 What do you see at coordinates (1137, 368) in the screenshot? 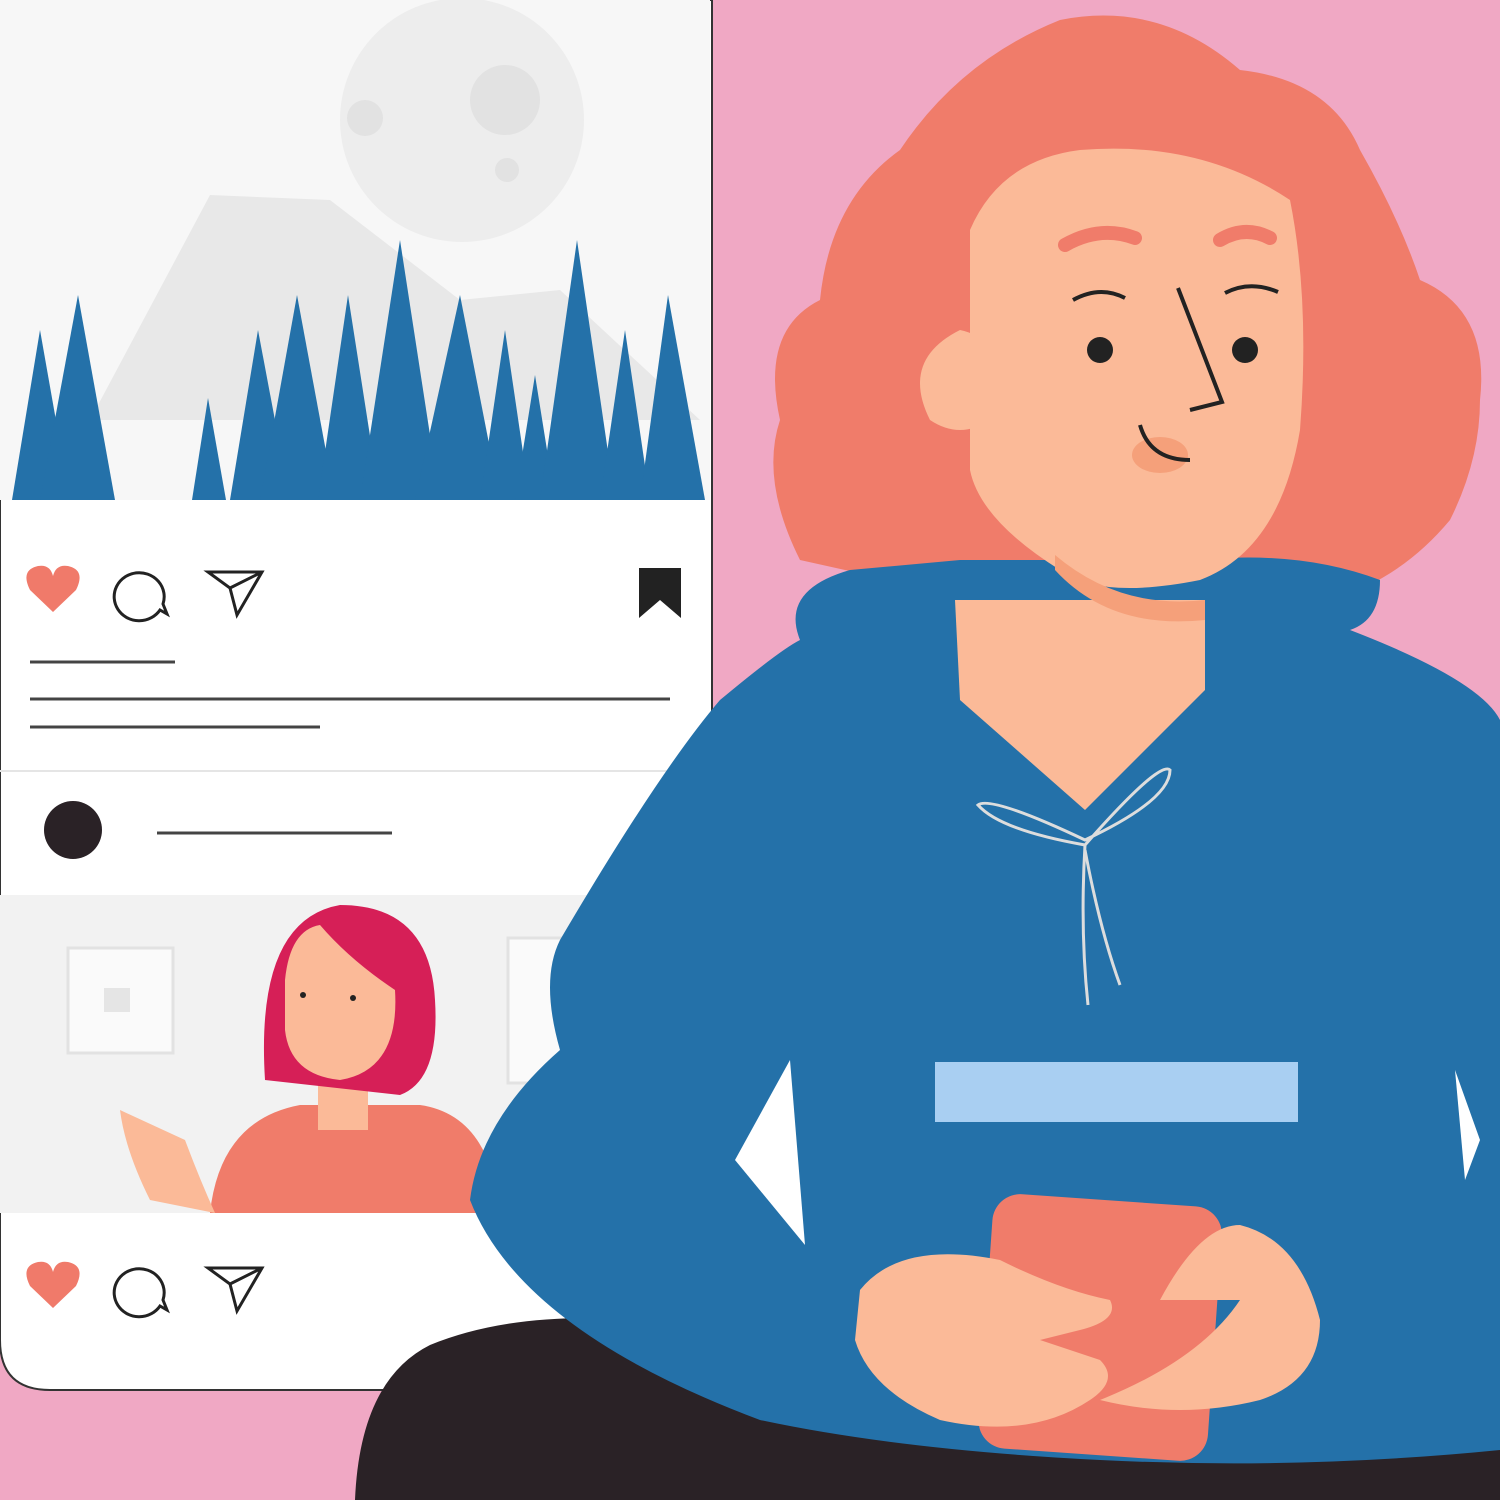
I see `face` at bounding box center [1137, 368].